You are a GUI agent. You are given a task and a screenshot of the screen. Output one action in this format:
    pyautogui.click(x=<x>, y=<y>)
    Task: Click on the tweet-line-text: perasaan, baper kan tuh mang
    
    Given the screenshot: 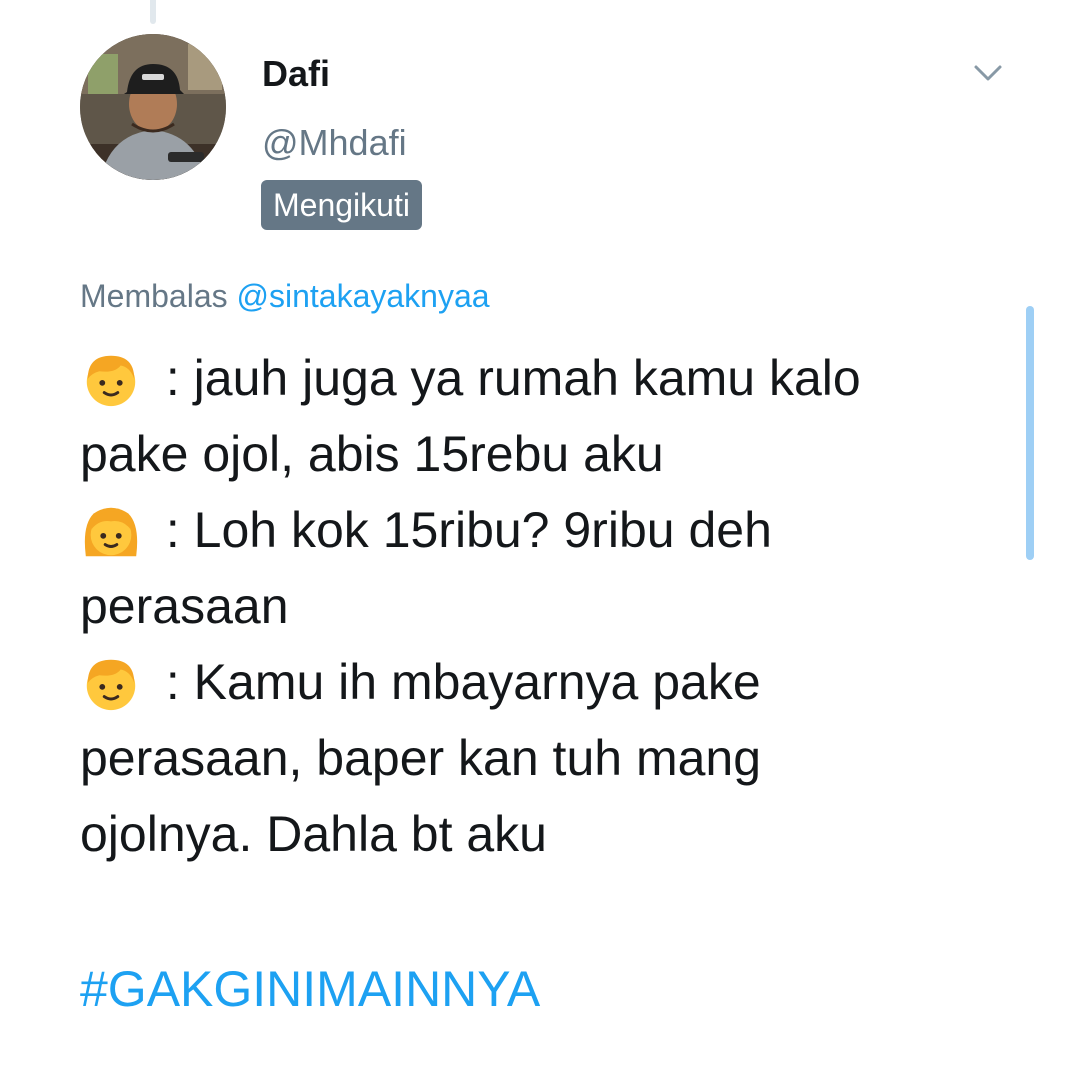 What is the action you would take?
    pyautogui.click(x=421, y=758)
    